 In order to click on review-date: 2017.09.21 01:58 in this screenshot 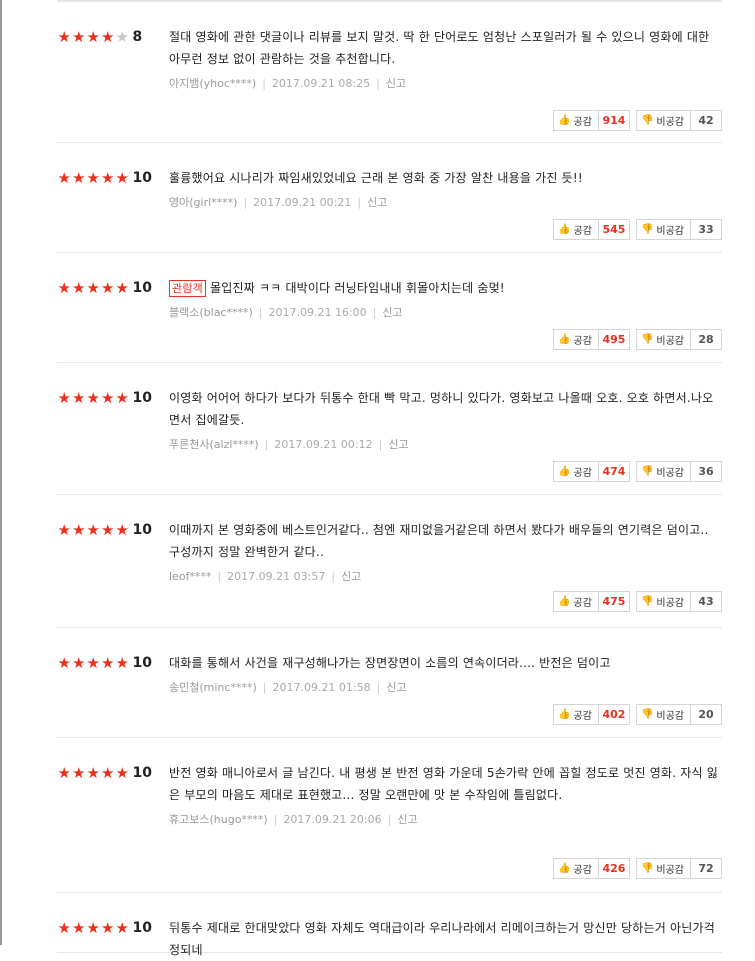, I will do `click(321, 687)`.